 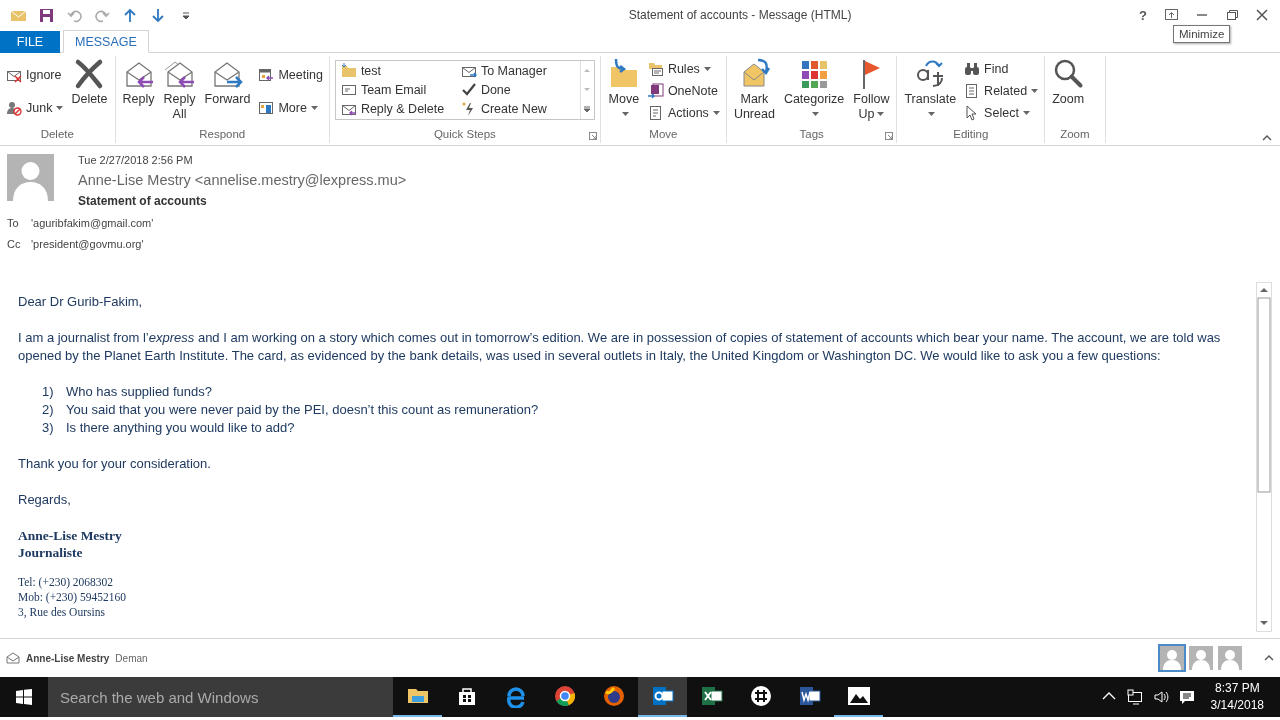 What do you see at coordinates (130, 15) in the screenshot?
I see `arrow-up-icon` at bounding box center [130, 15].